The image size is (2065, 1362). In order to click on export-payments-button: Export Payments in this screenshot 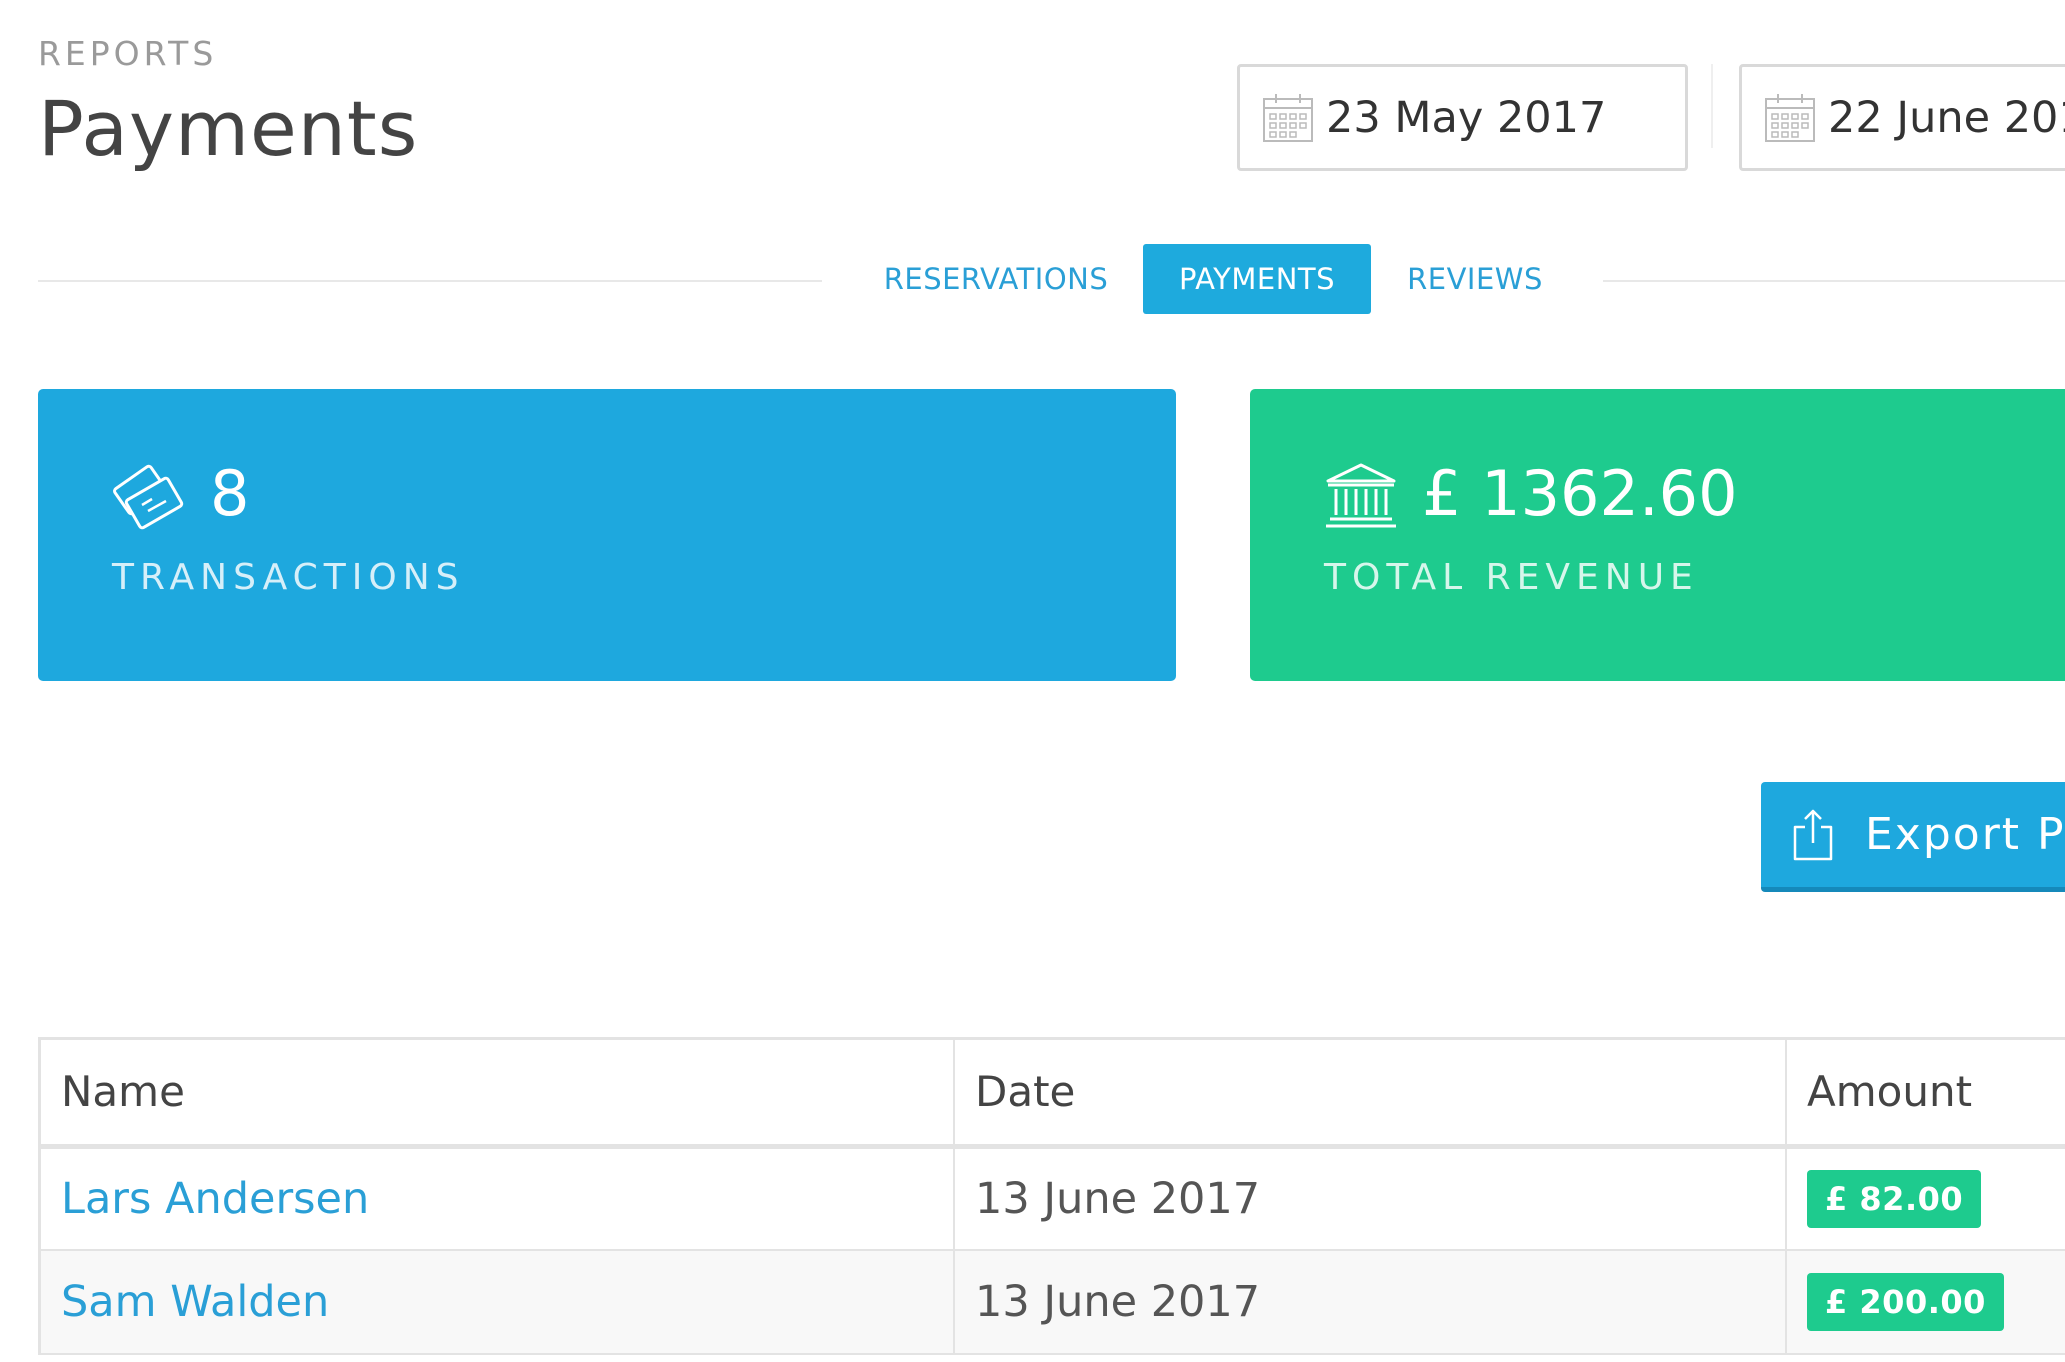, I will do `click(1913, 837)`.